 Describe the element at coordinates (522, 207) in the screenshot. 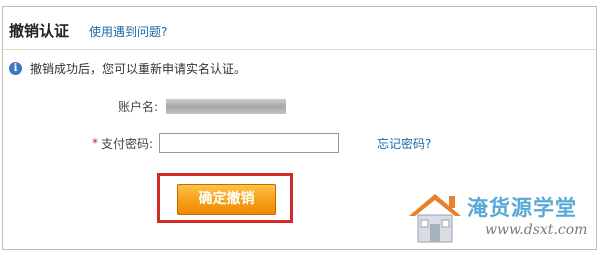

I see `watermark-text: 淹货源学堂` at that location.